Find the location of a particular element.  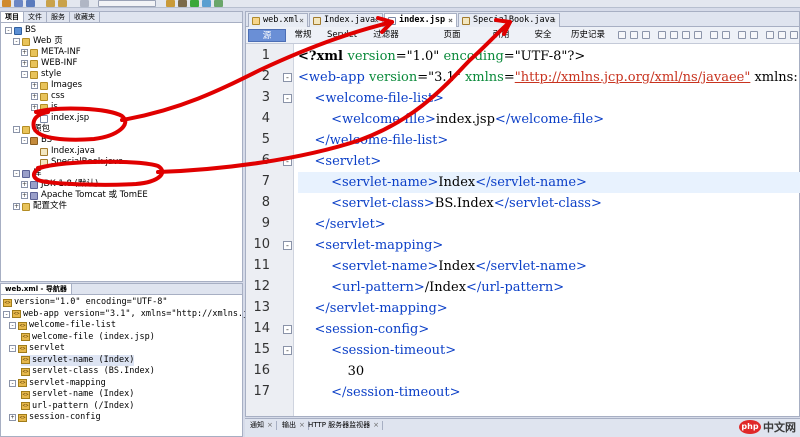

search-icon is located at coordinates (662, 35).